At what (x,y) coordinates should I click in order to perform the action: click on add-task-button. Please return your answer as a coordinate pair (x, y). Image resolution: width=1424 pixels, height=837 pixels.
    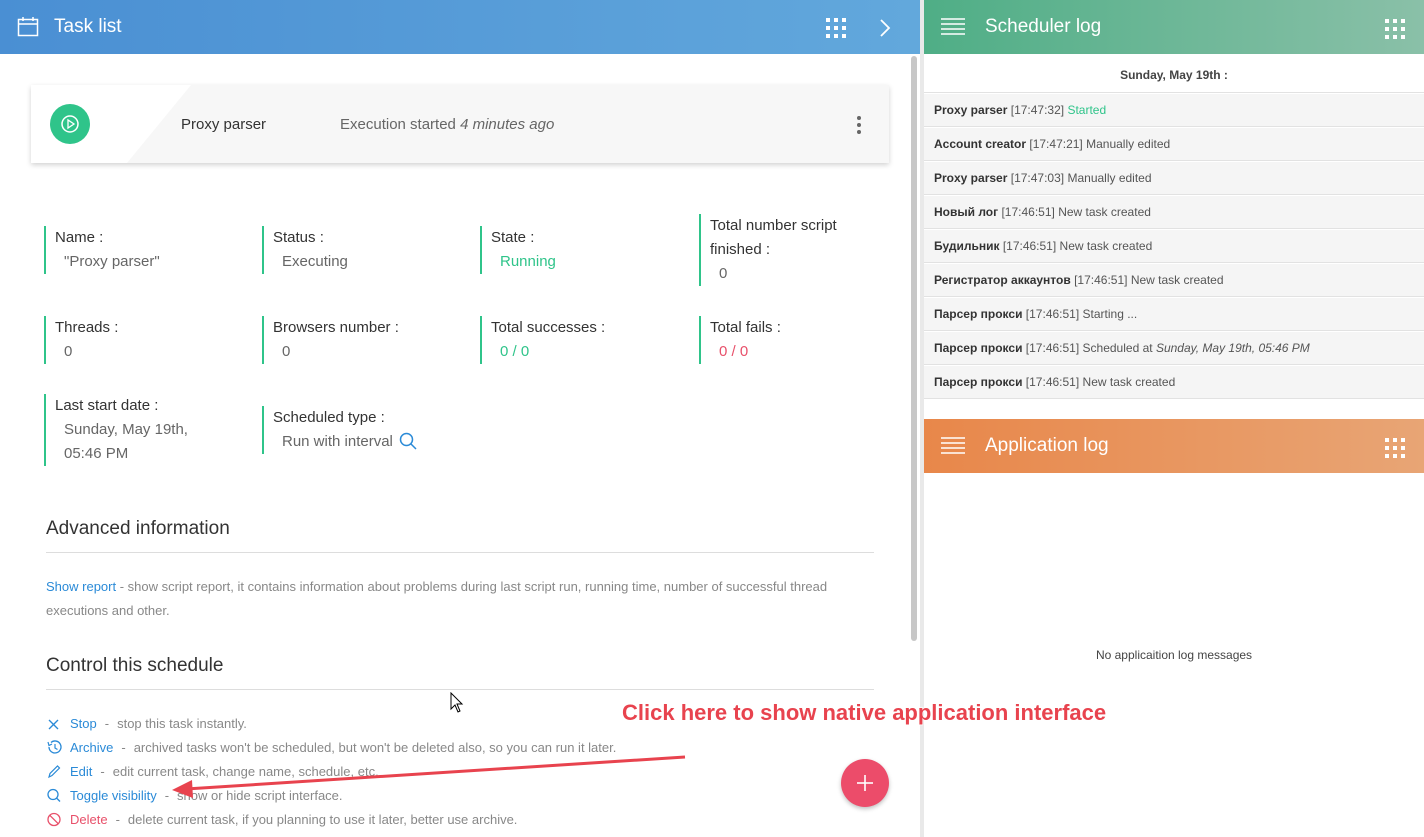
    Looking at the image, I should click on (865, 783).